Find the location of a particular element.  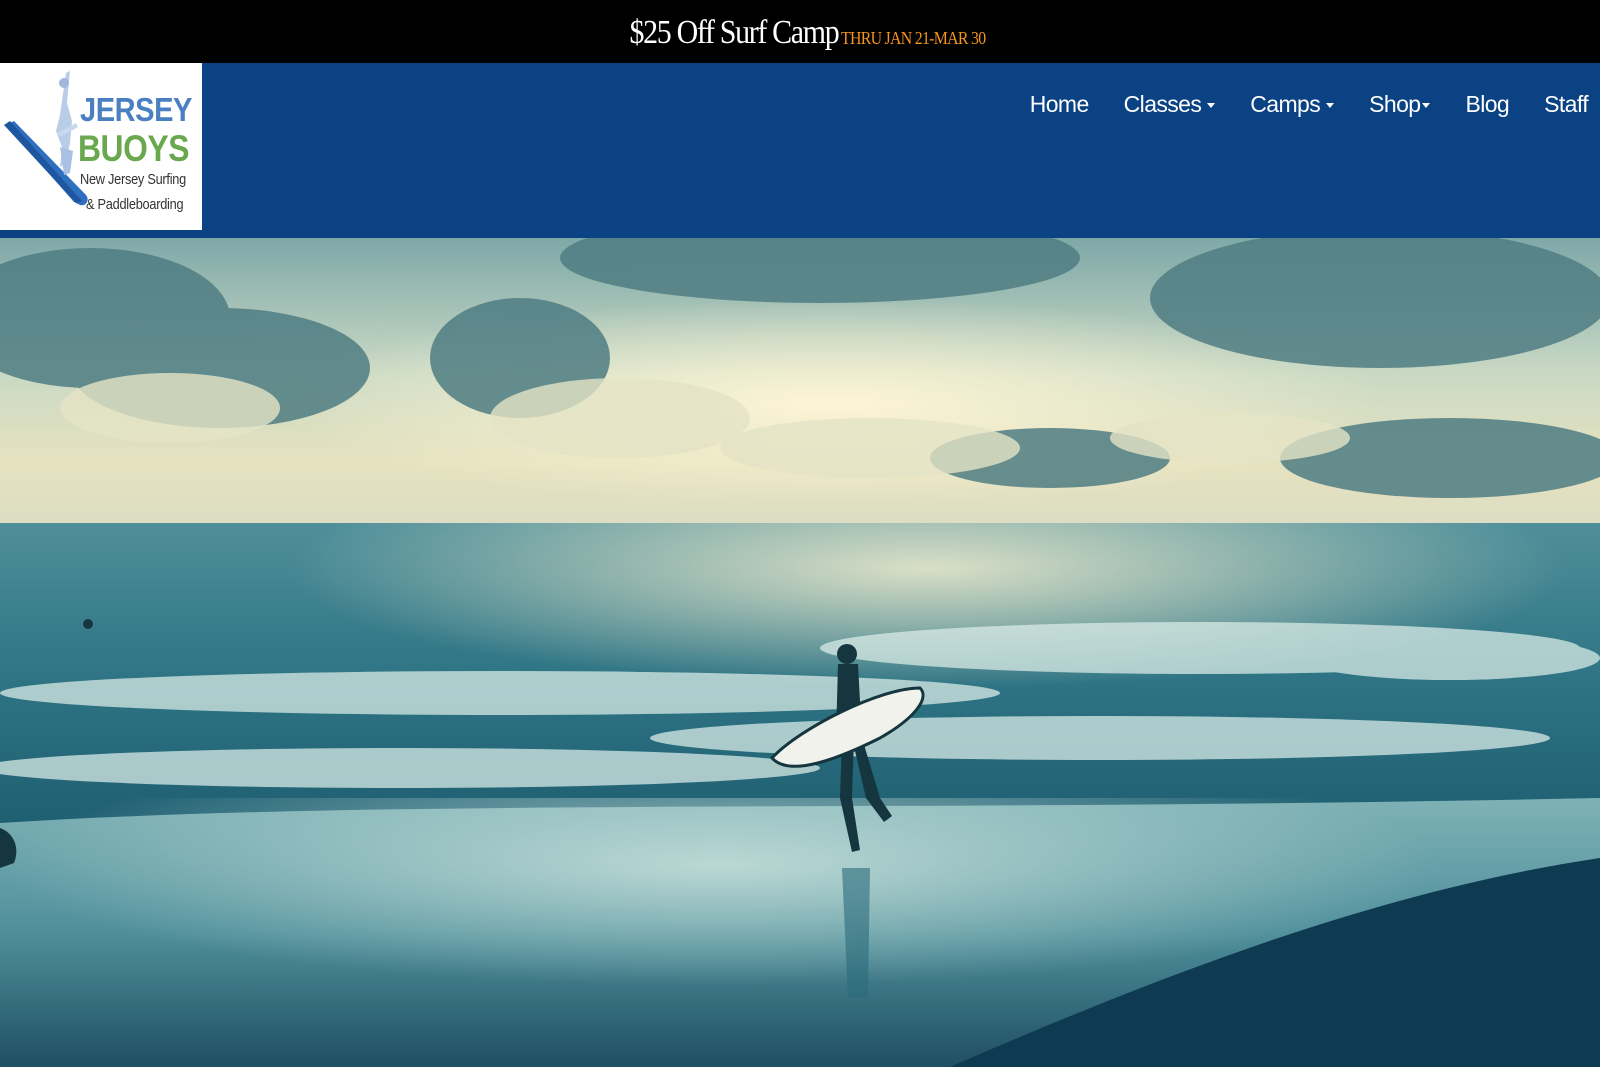

logo-tagline-1: New Jersey Surfing is located at coordinates (133, 179).